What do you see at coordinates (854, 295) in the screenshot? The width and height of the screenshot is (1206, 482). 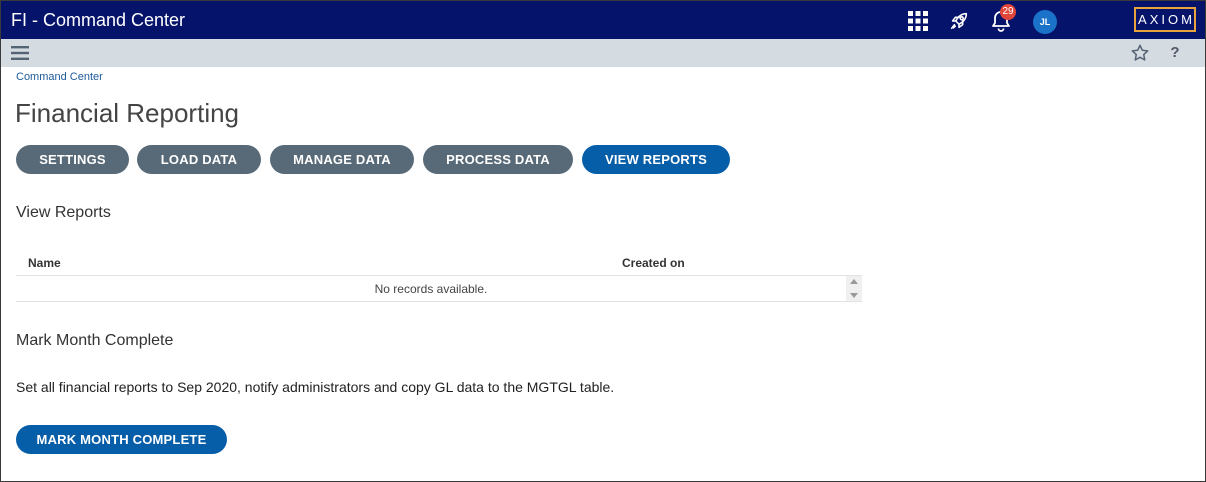 I see `scroll-down-arrow-icon` at bounding box center [854, 295].